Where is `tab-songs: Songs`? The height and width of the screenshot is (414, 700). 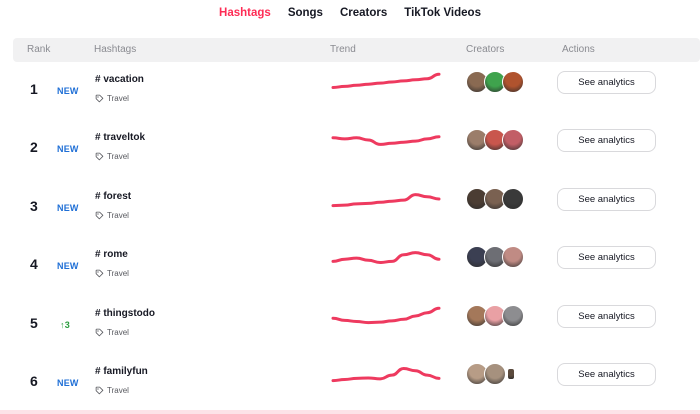 tab-songs: Songs is located at coordinates (305, 13).